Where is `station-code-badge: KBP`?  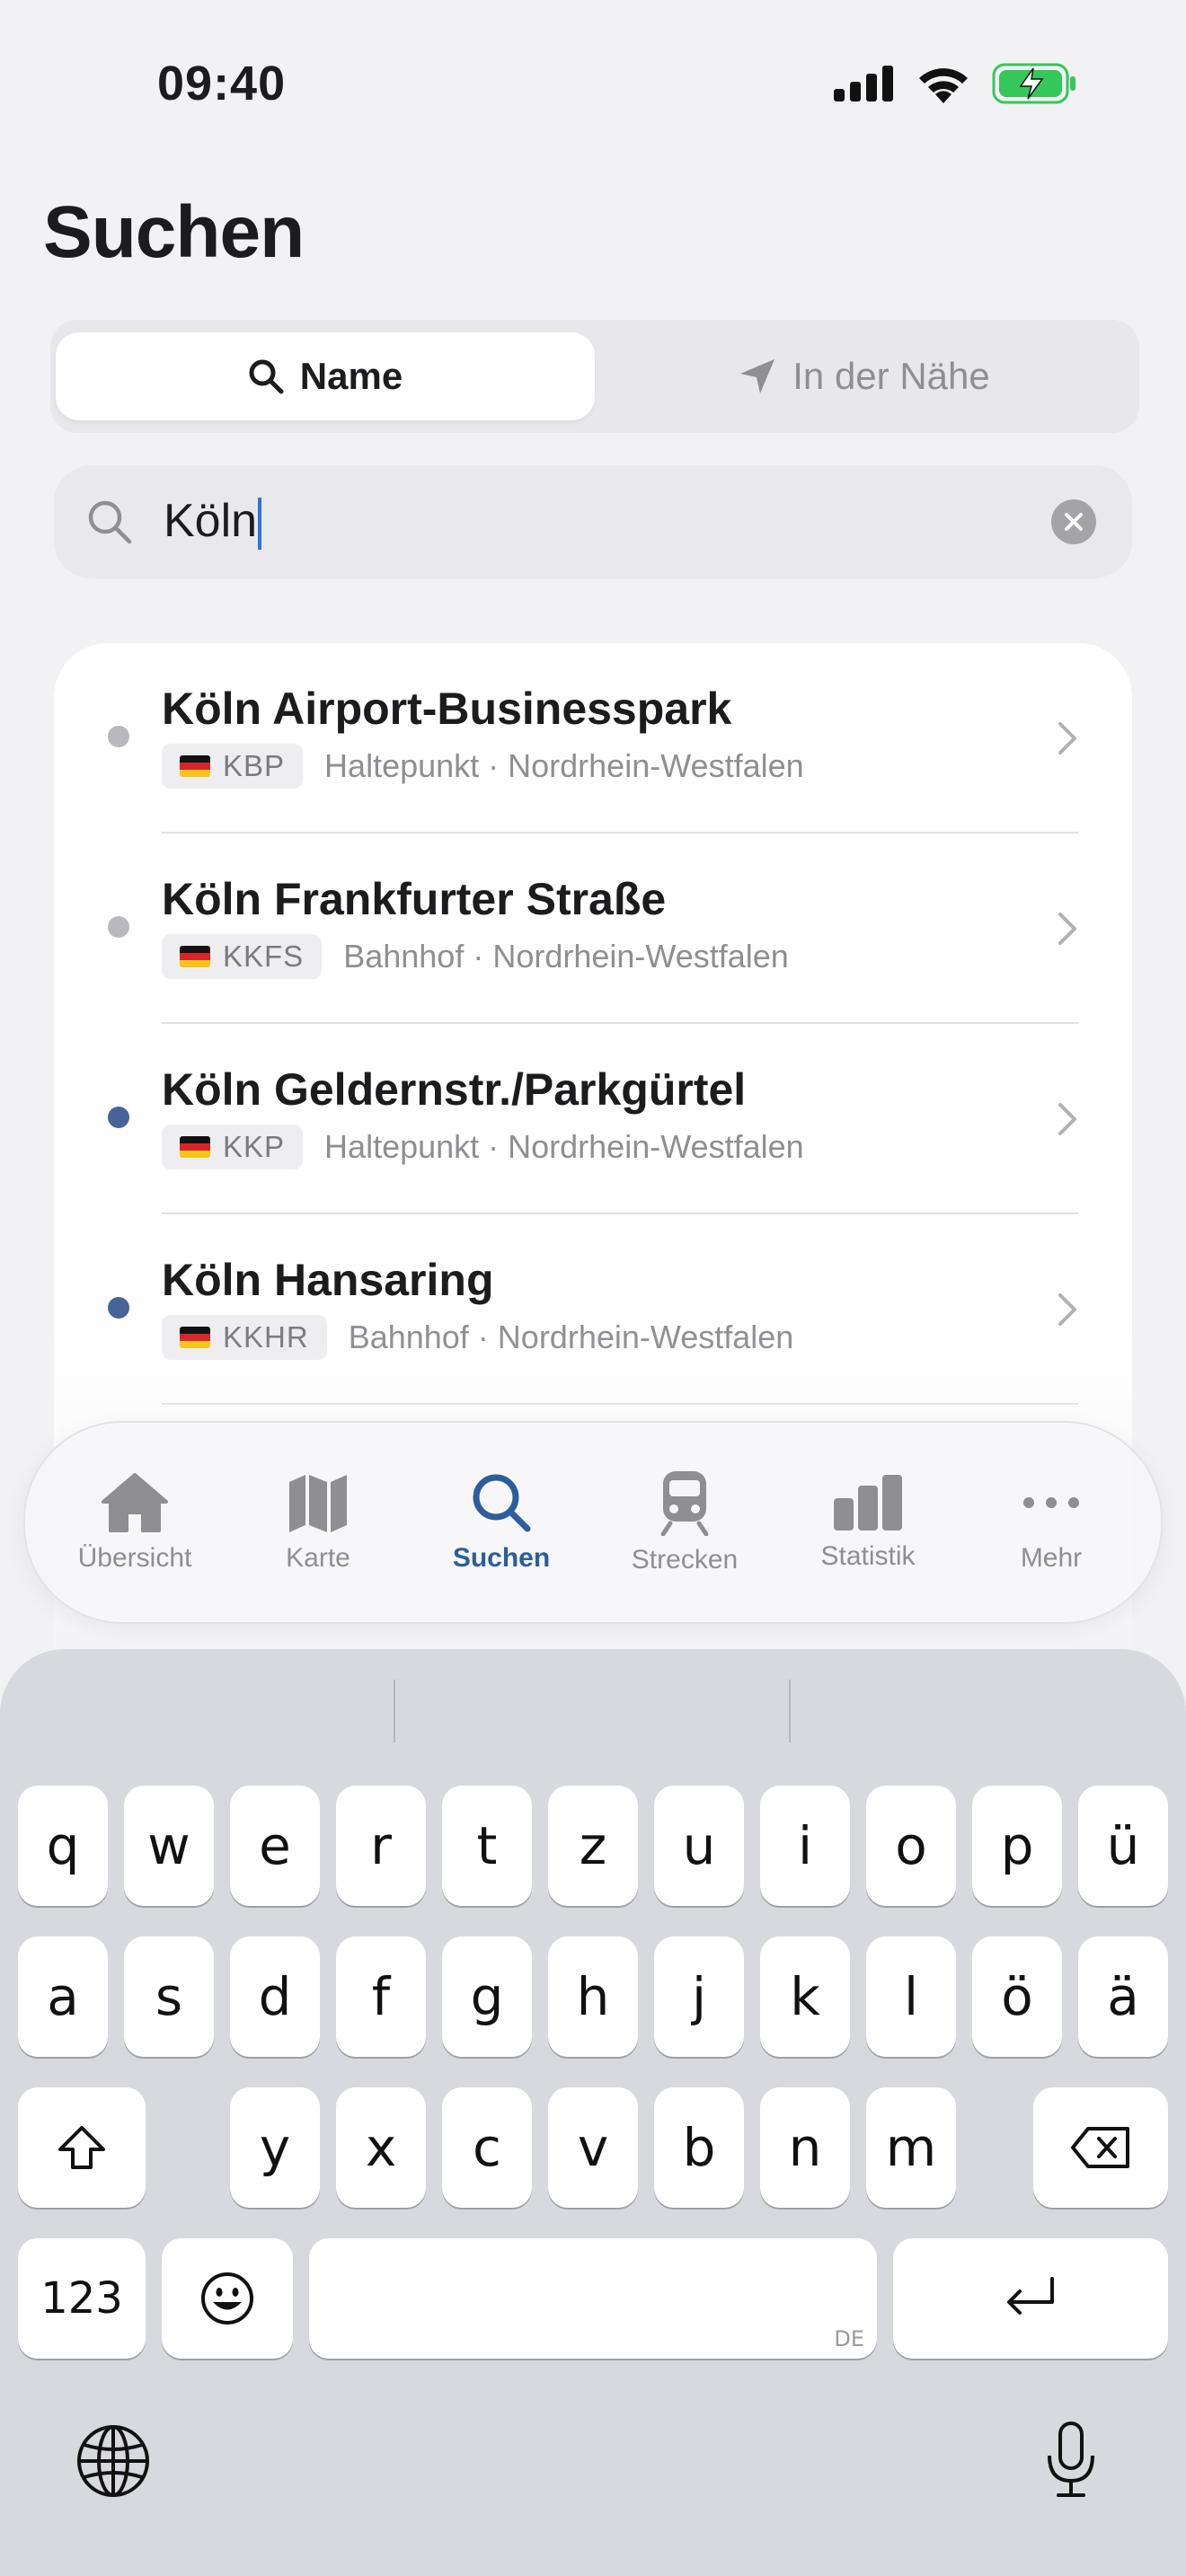
station-code-badge: KBP is located at coordinates (233, 766).